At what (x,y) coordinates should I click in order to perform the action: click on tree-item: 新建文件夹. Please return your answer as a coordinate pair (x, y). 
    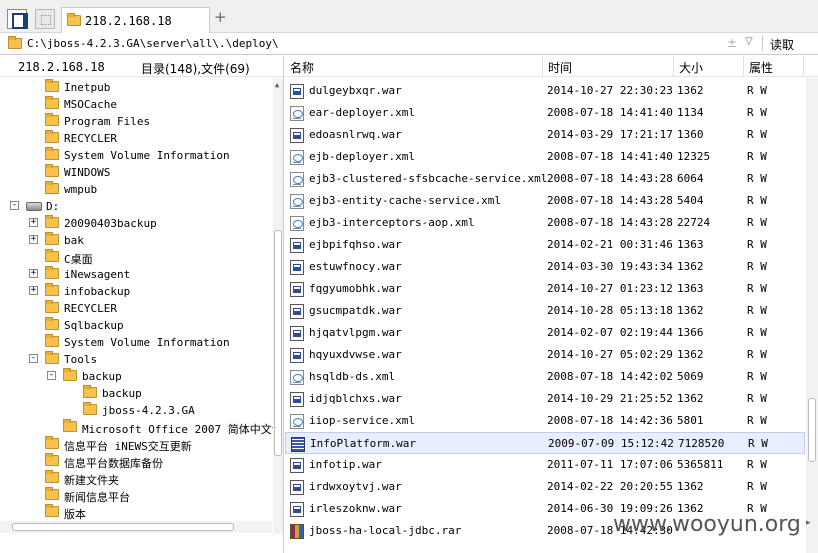
    Looking at the image, I should click on (135, 478).